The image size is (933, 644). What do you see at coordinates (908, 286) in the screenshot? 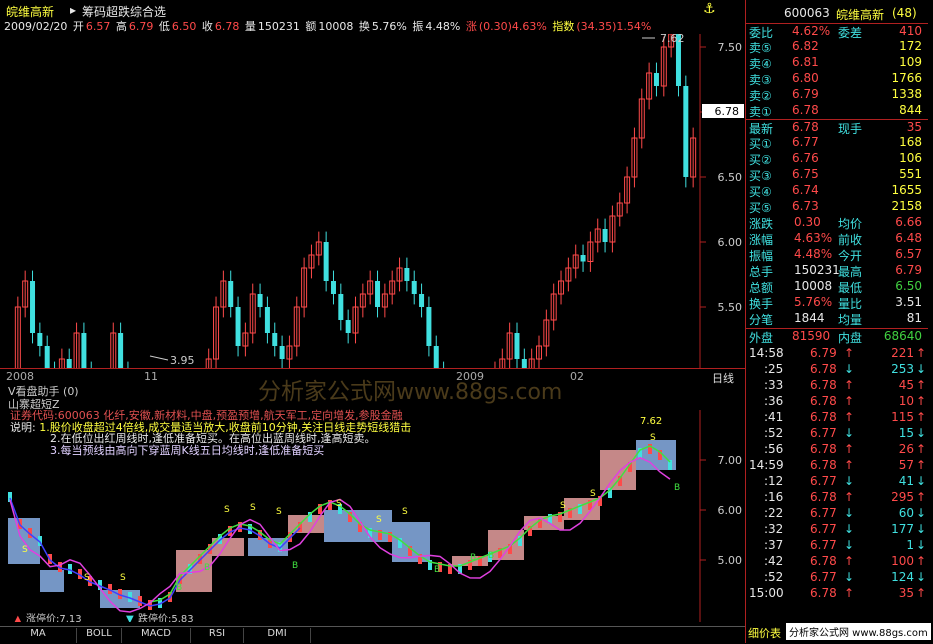
I see `stat-value: 6.50` at bounding box center [908, 286].